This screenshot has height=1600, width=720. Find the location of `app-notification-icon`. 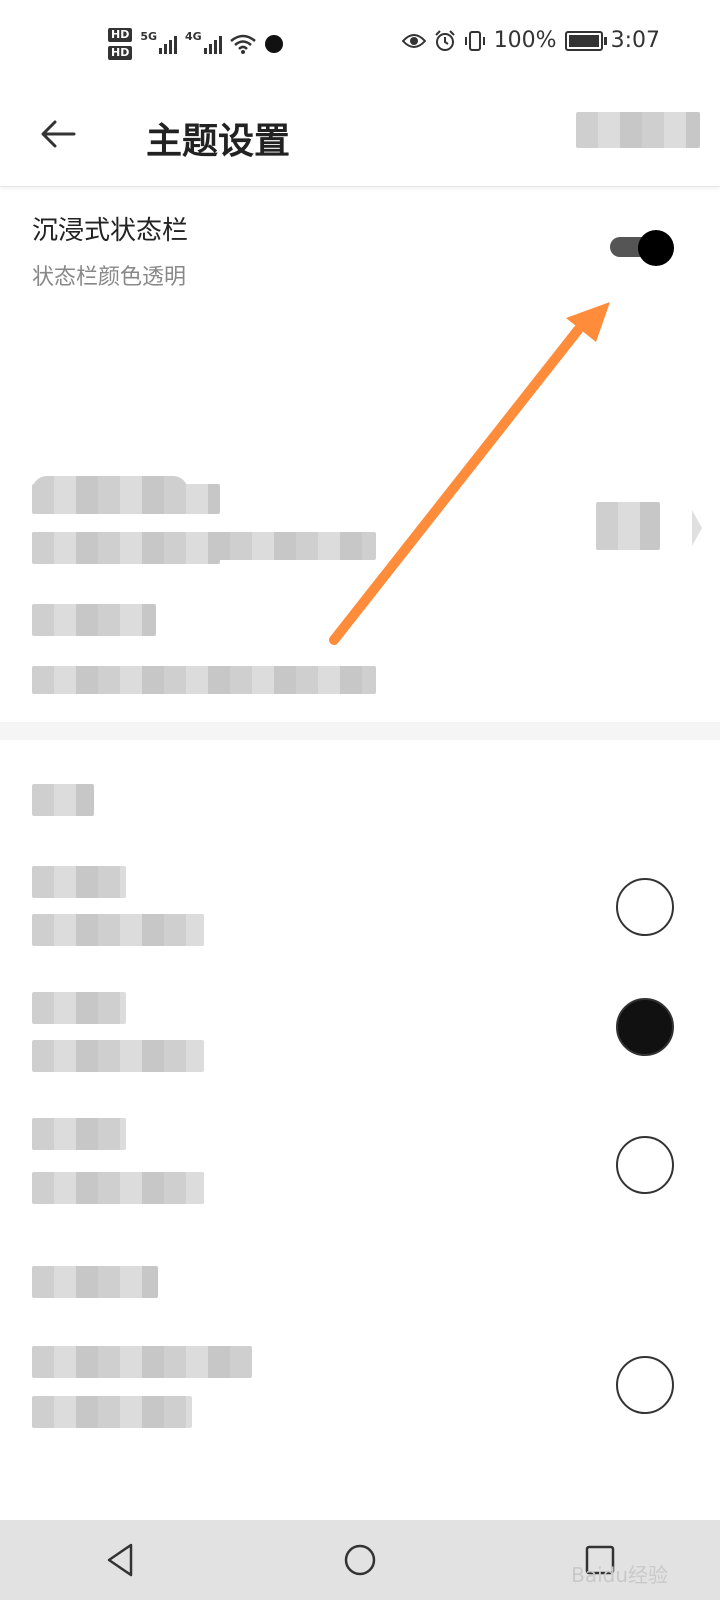

app-notification-icon is located at coordinates (273, 44).